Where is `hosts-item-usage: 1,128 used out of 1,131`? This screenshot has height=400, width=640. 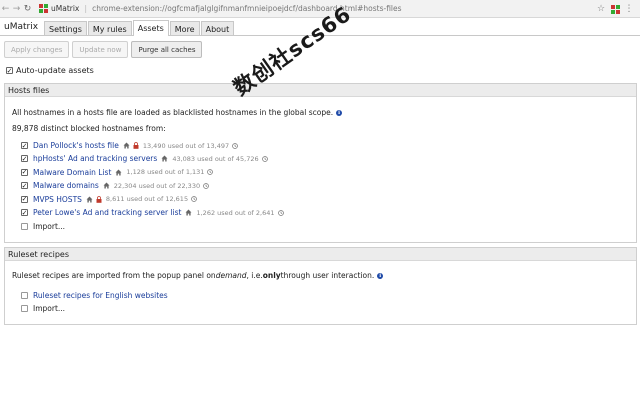
hosts-item-usage: 1,128 used out of 1,131 is located at coordinates (165, 172).